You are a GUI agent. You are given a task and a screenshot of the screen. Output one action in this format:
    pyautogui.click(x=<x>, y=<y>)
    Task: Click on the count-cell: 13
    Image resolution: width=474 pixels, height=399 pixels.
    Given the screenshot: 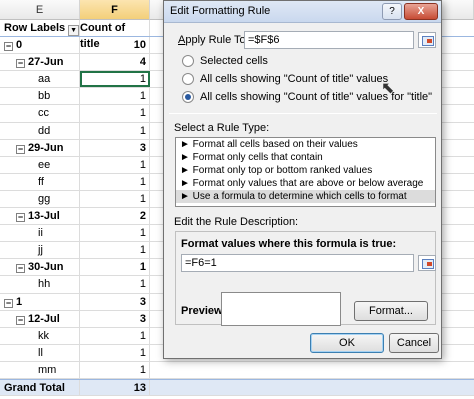 What is the action you would take?
    pyautogui.click(x=115, y=387)
    